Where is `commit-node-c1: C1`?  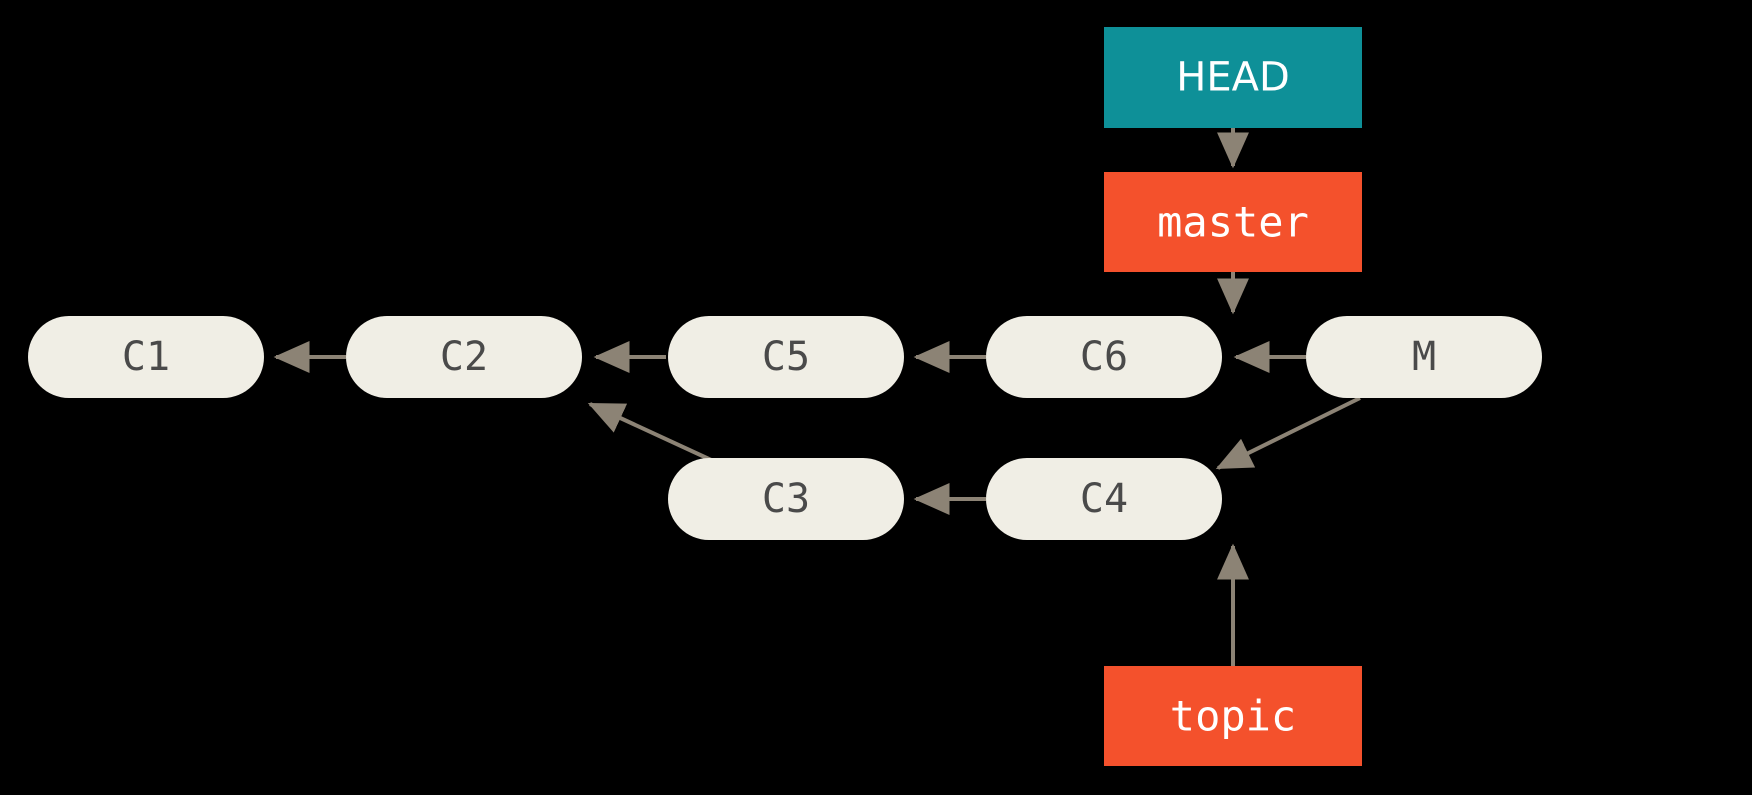 commit-node-c1: C1 is located at coordinates (146, 357).